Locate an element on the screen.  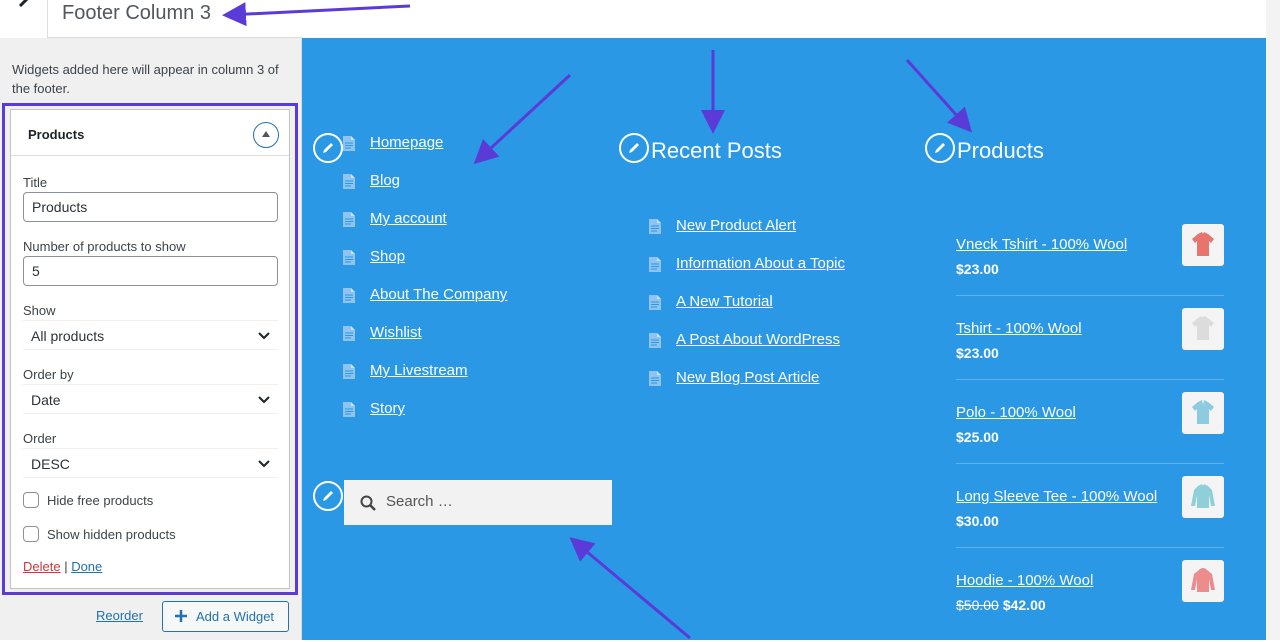
show-hidden-label: Show hidden products is located at coordinates (111, 534).